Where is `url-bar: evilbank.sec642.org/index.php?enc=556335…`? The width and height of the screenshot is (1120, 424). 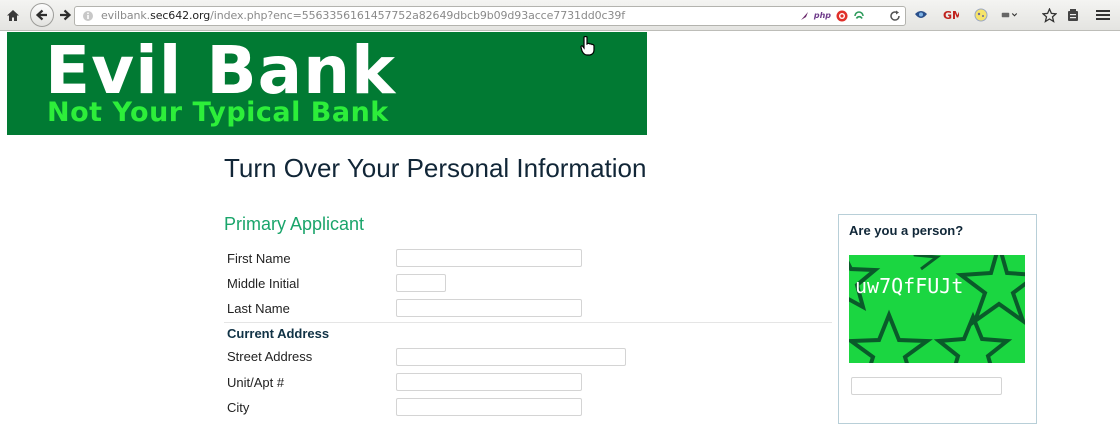
url-bar: evilbank.sec642.org/index.php?enc=556335… is located at coordinates (490, 16).